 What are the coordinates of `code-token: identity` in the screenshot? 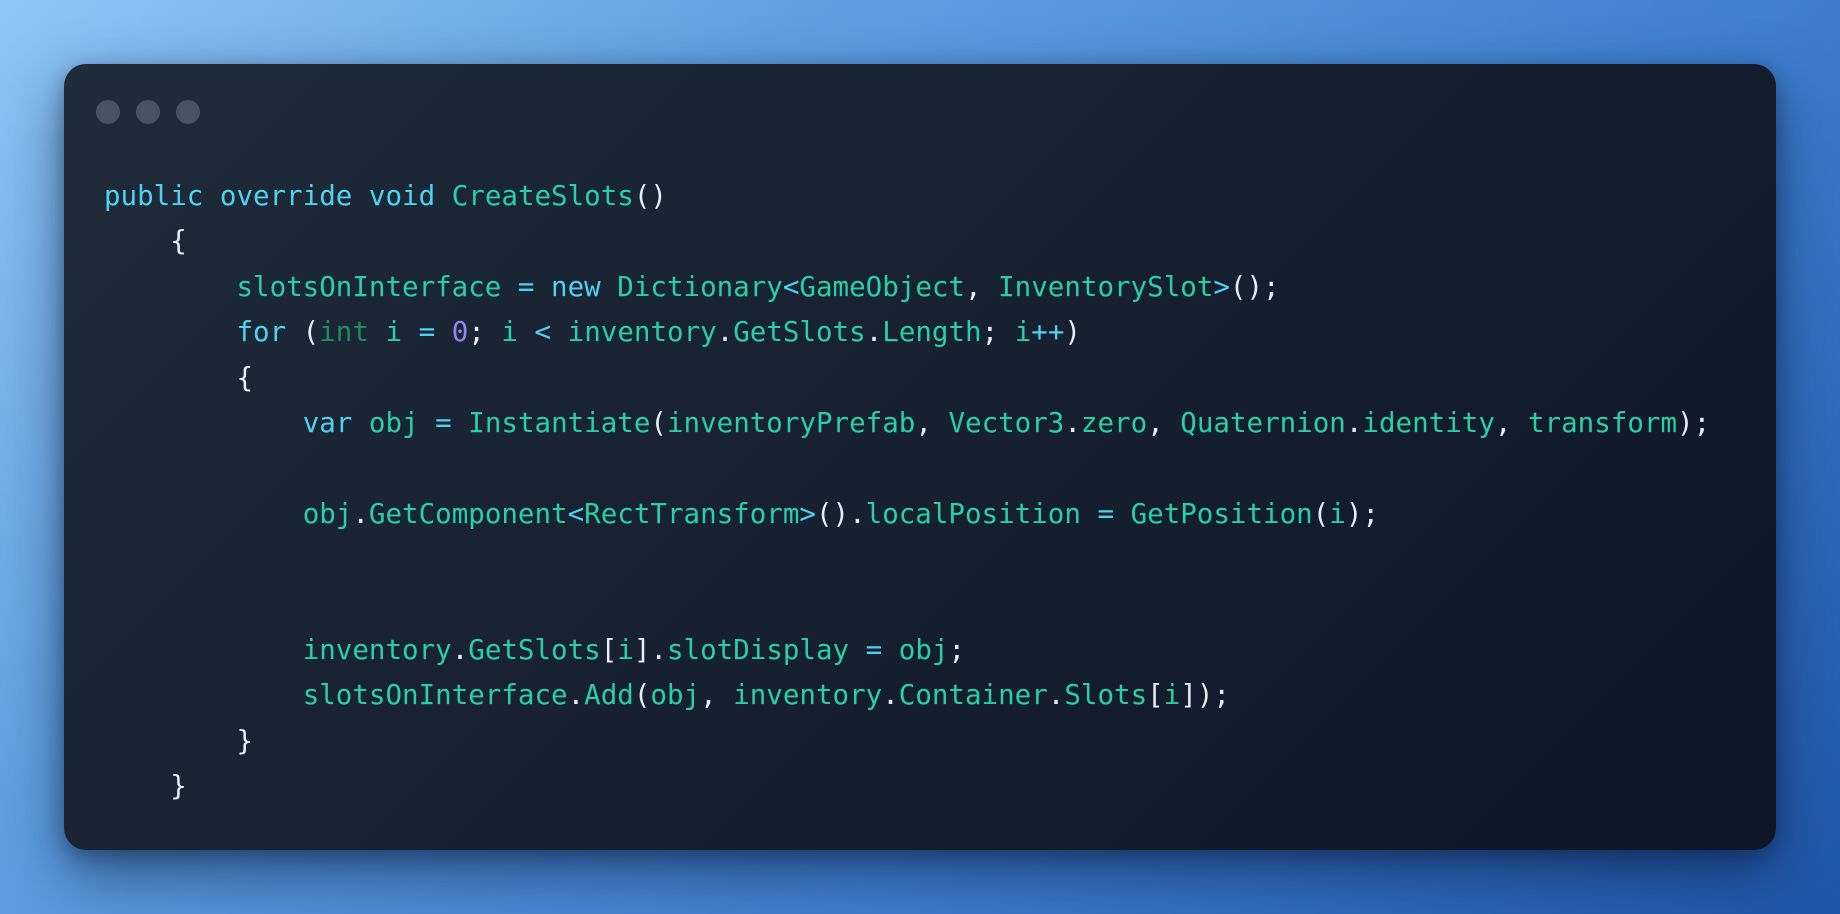 It's located at (1428, 422).